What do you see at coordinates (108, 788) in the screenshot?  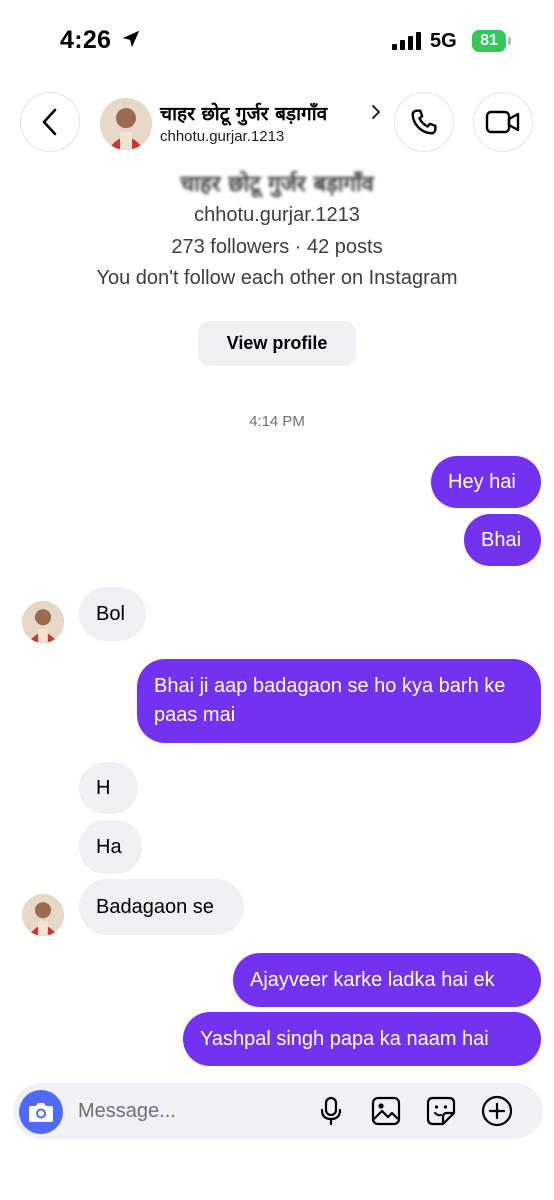 I see `message-bubble-incoming: H` at bounding box center [108, 788].